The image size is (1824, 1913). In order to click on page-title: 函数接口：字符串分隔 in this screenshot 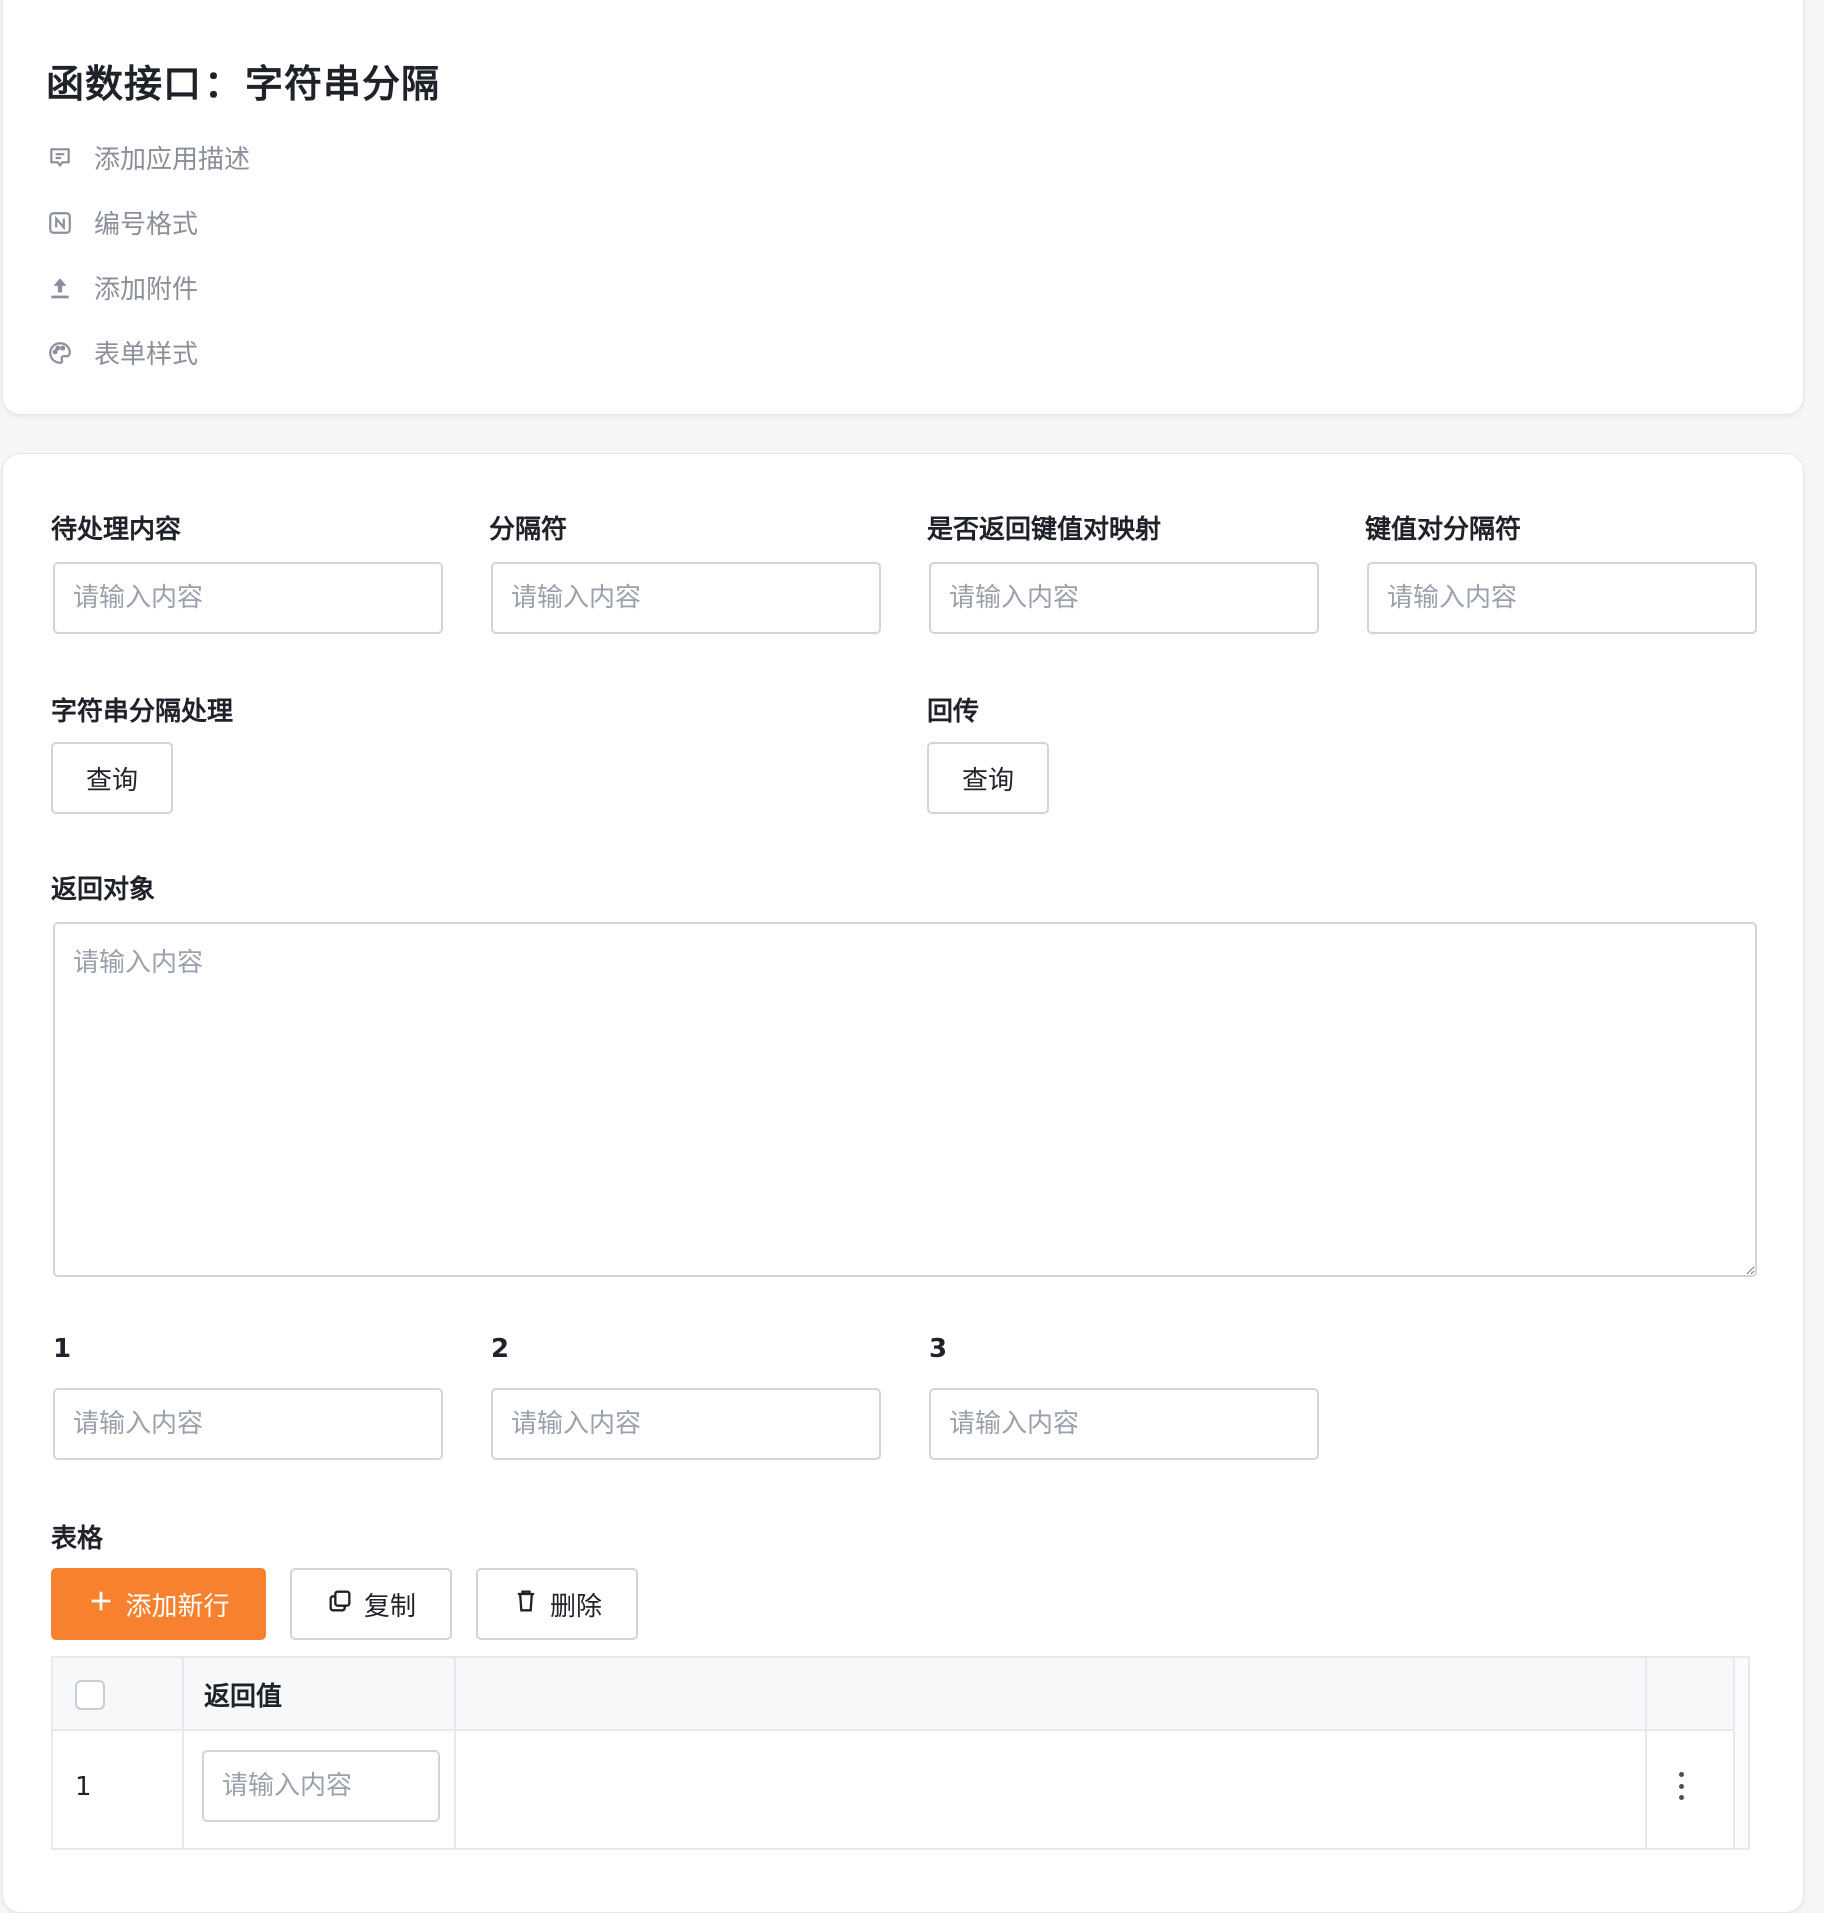, I will do `click(243, 80)`.